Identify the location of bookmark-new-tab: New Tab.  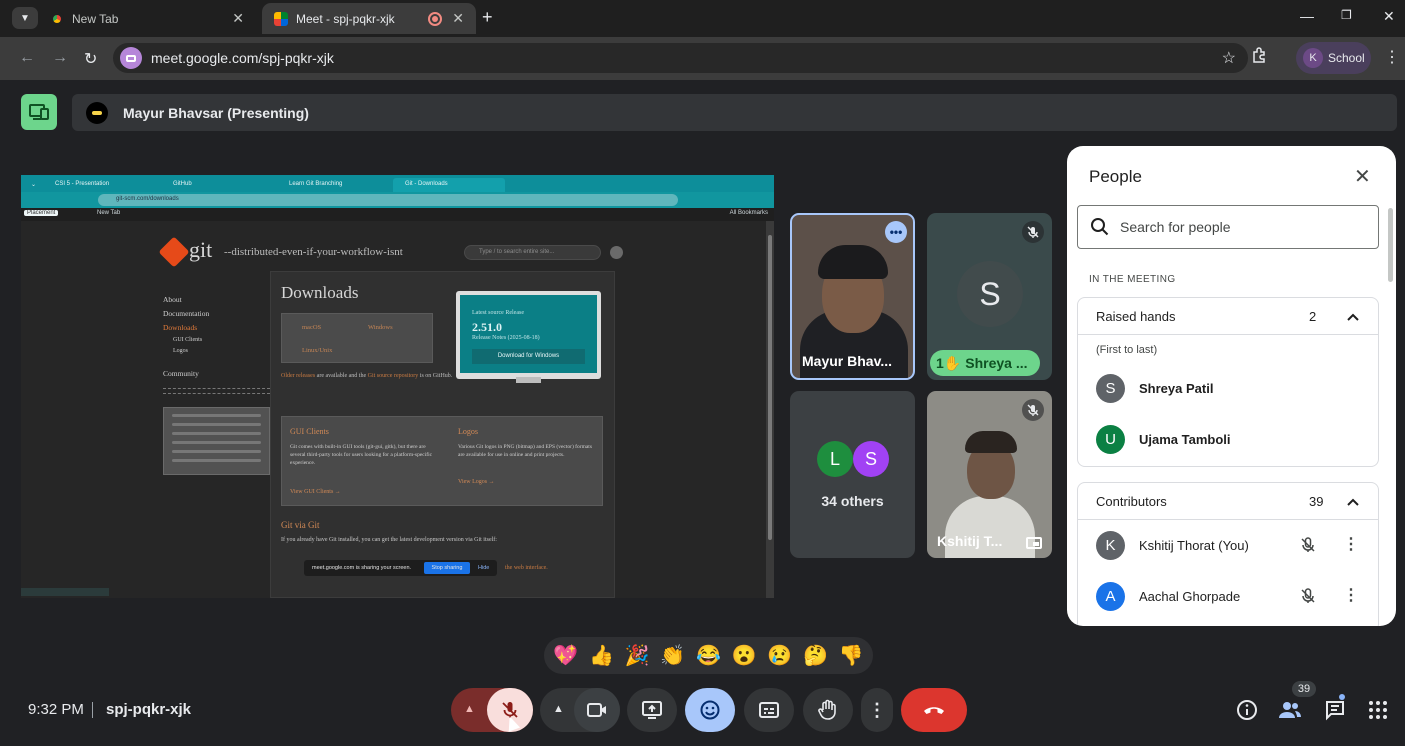
(109, 213).